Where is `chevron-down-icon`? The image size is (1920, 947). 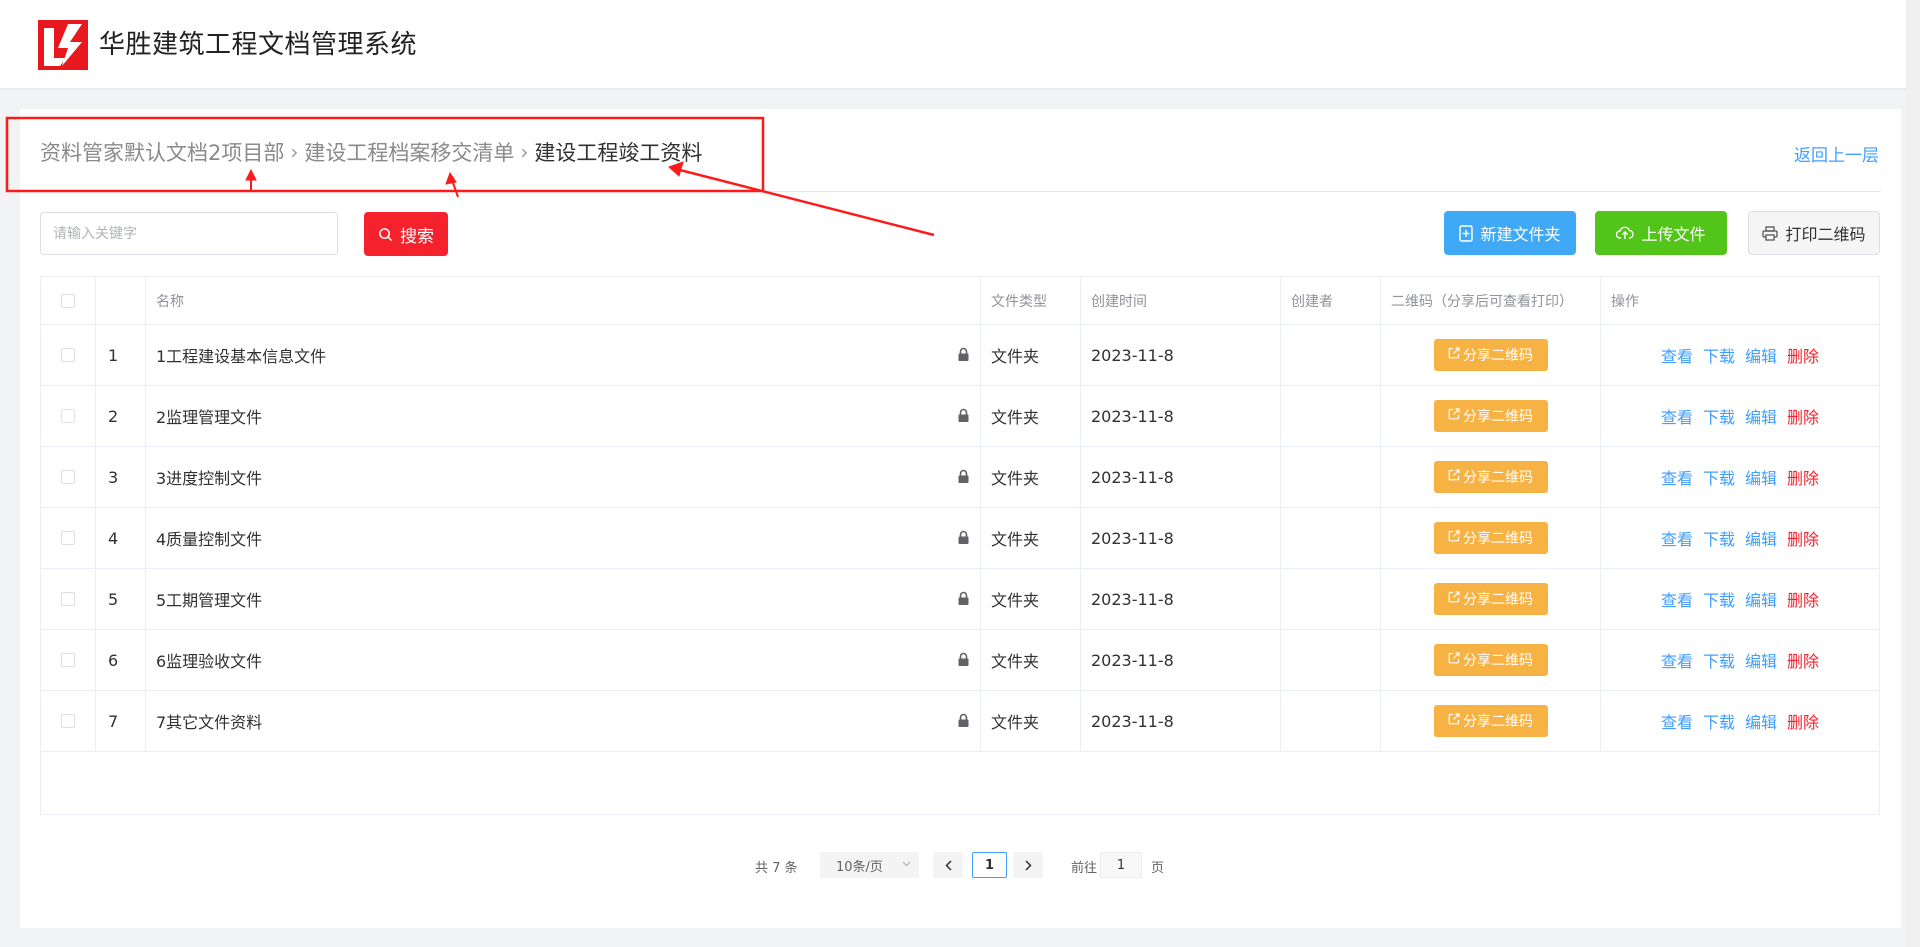 chevron-down-icon is located at coordinates (906, 864).